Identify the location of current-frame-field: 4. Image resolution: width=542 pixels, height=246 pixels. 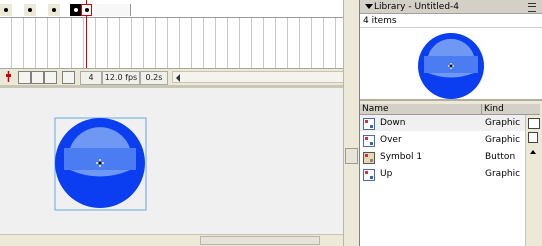
(91, 78).